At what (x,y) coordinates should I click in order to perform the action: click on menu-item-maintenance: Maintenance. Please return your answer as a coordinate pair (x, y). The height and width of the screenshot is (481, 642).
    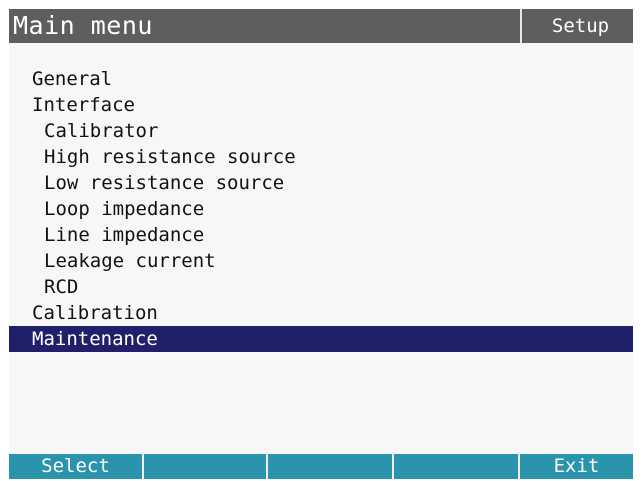
    Looking at the image, I should click on (321, 339).